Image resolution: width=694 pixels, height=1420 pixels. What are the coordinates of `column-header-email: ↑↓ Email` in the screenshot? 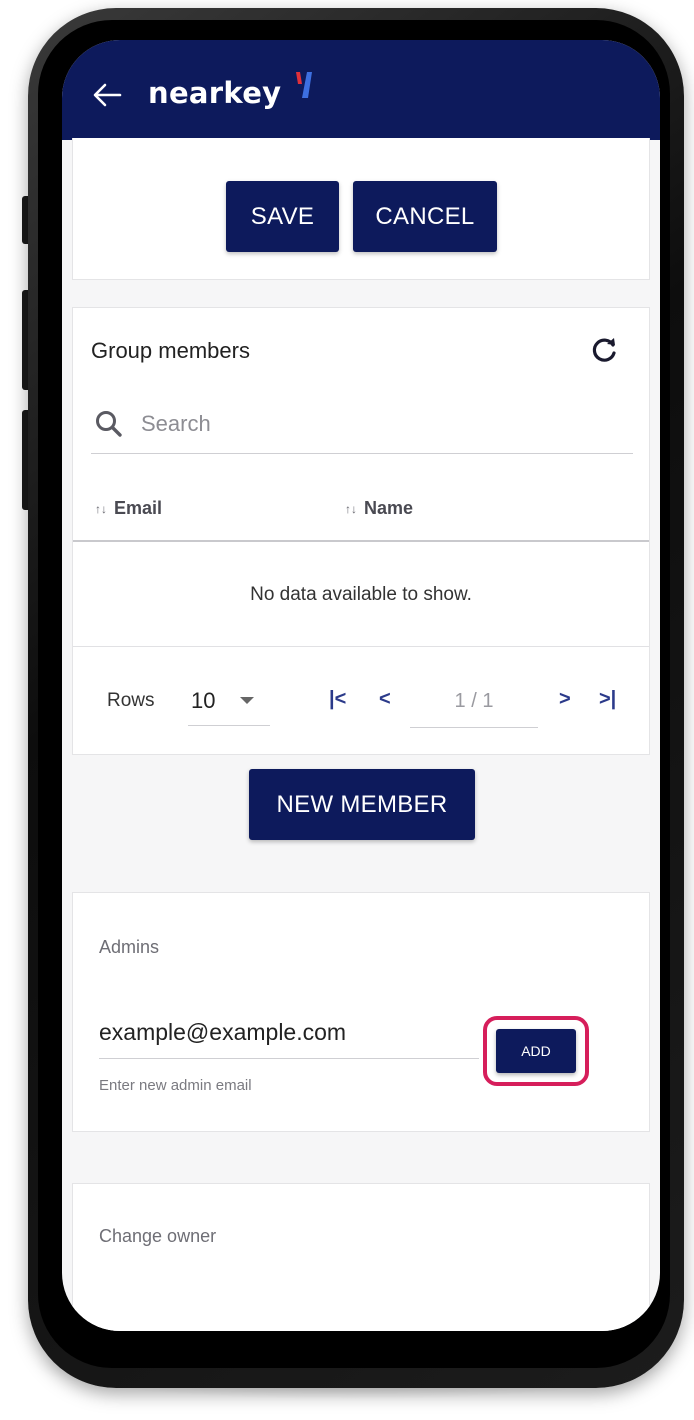 It's located at (128, 508).